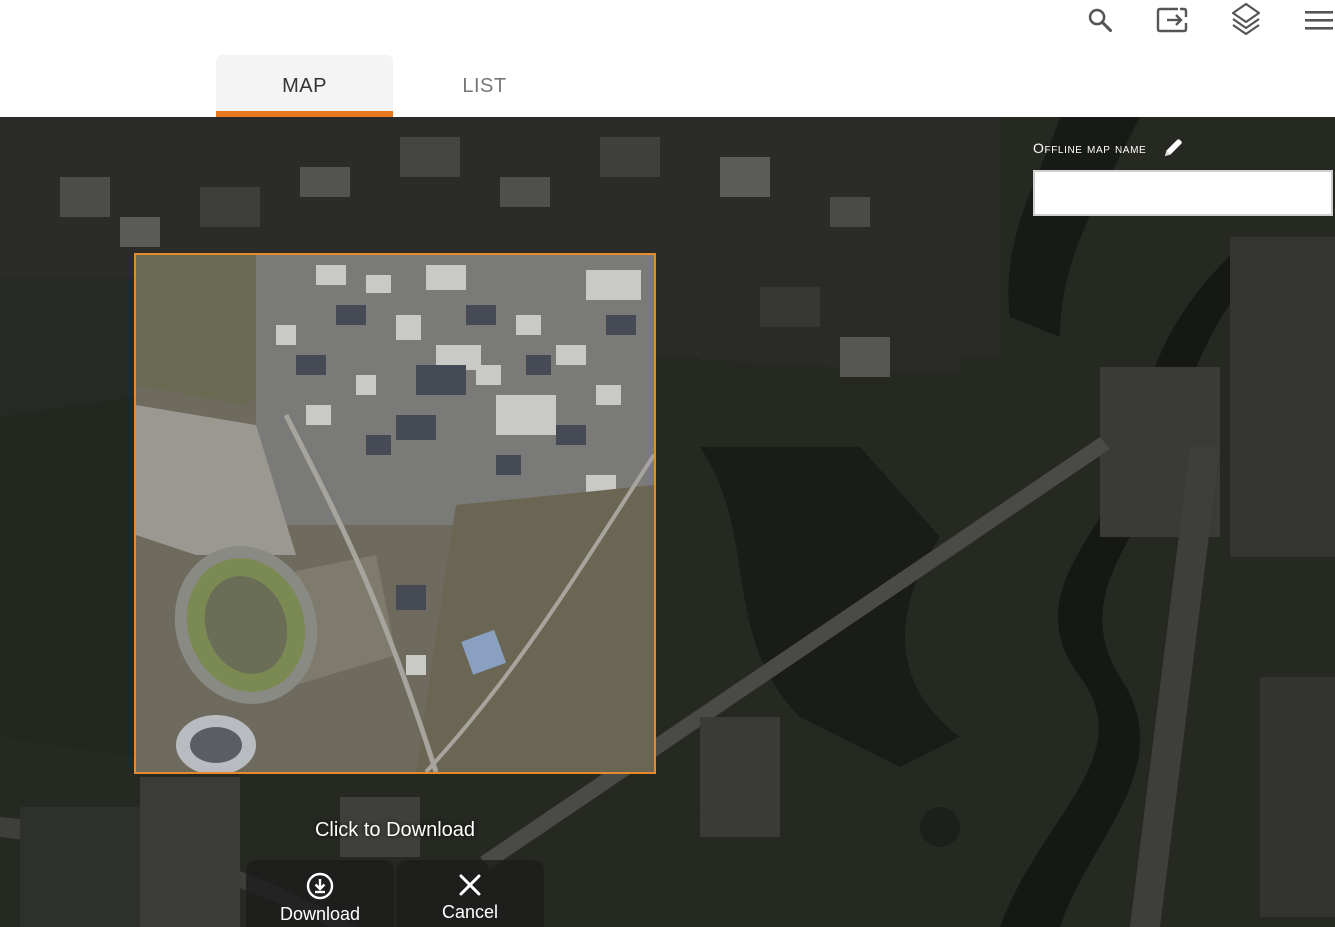 This screenshot has width=1335, height=927. I want to click on cancel-button: Cancel, so click(470, 893).